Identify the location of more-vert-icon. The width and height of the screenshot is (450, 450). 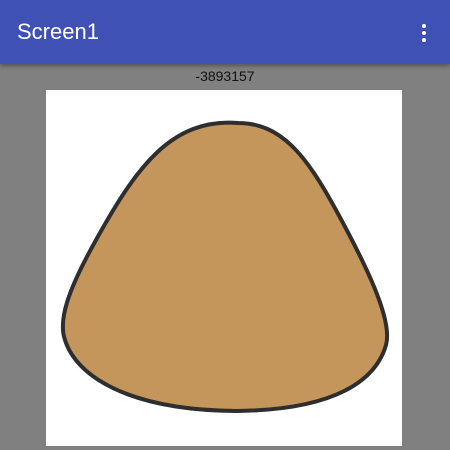
(424, 33).